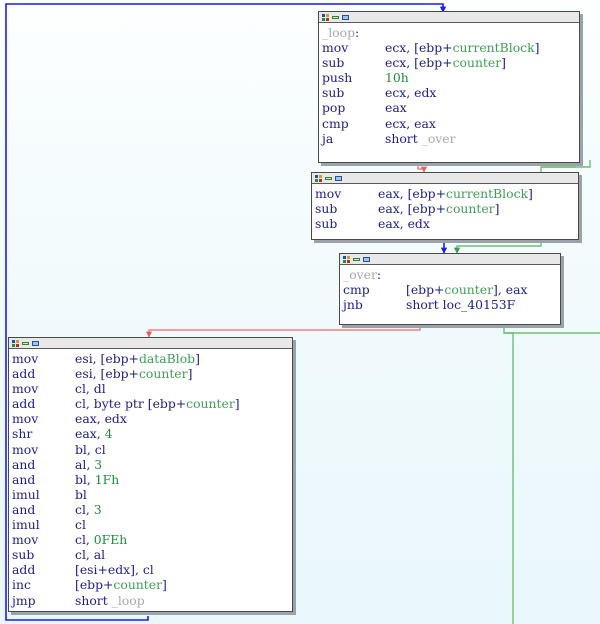  I want to click on asm-operand-num: 4, so click(108, 434).